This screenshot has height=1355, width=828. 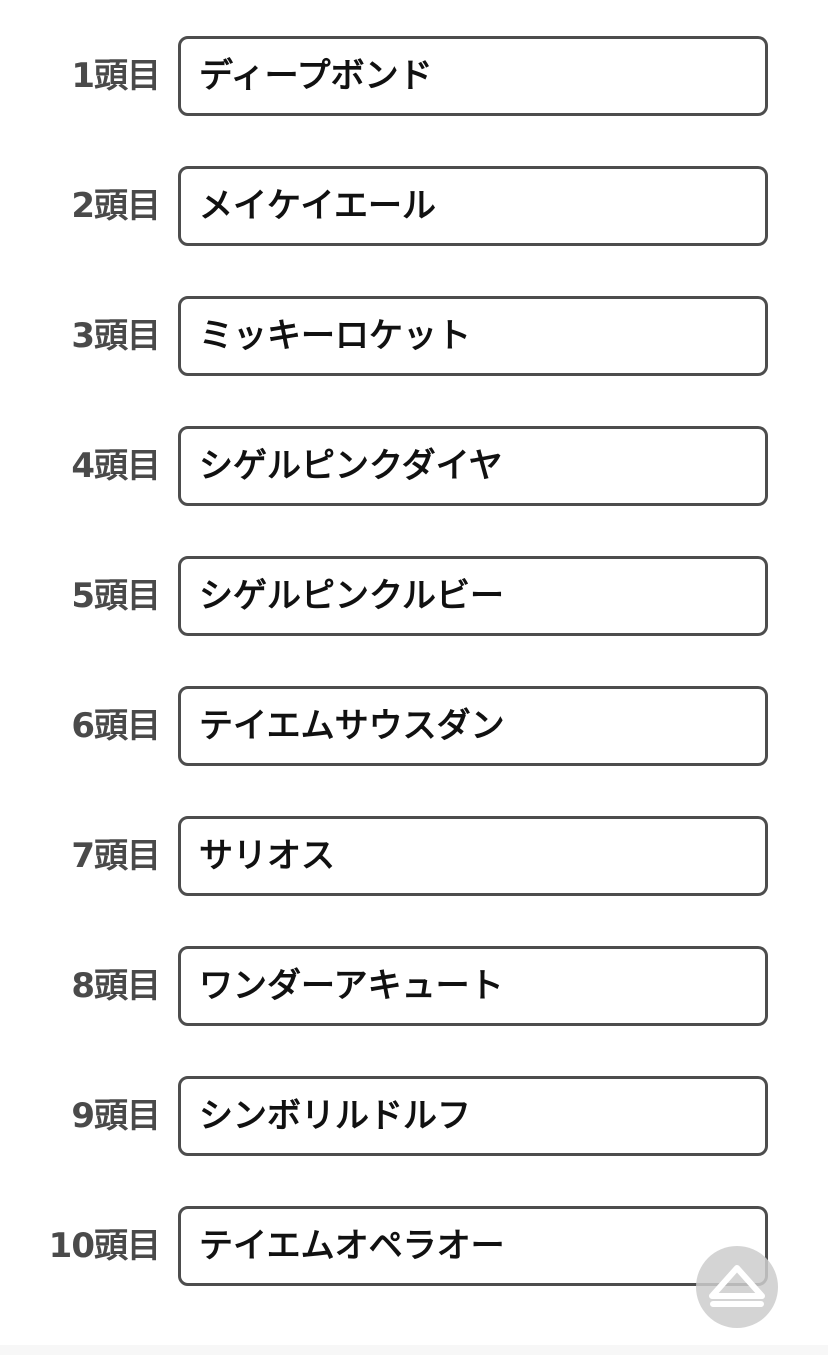 I want to click on entry-row-8: 8頭目 ワンダーアキュート, so click(x=414, y=986).